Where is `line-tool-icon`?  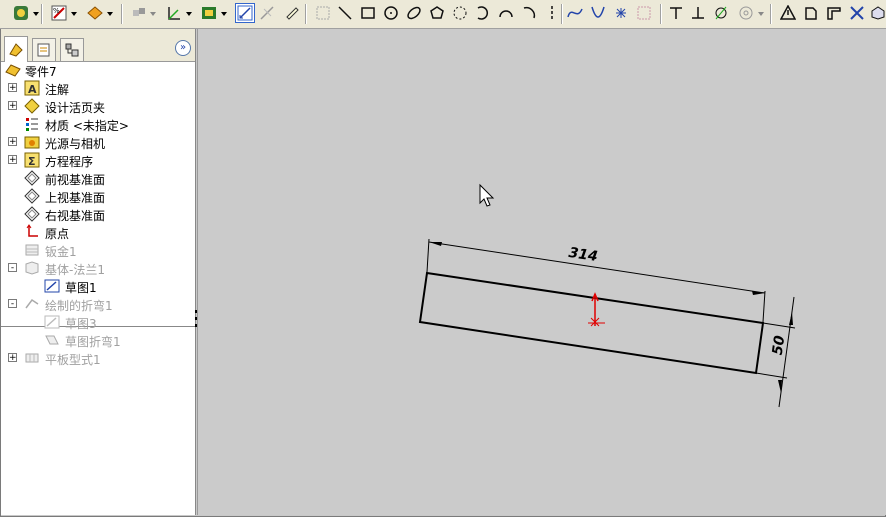
line-tool-icon is located at coordinates (345, 13).